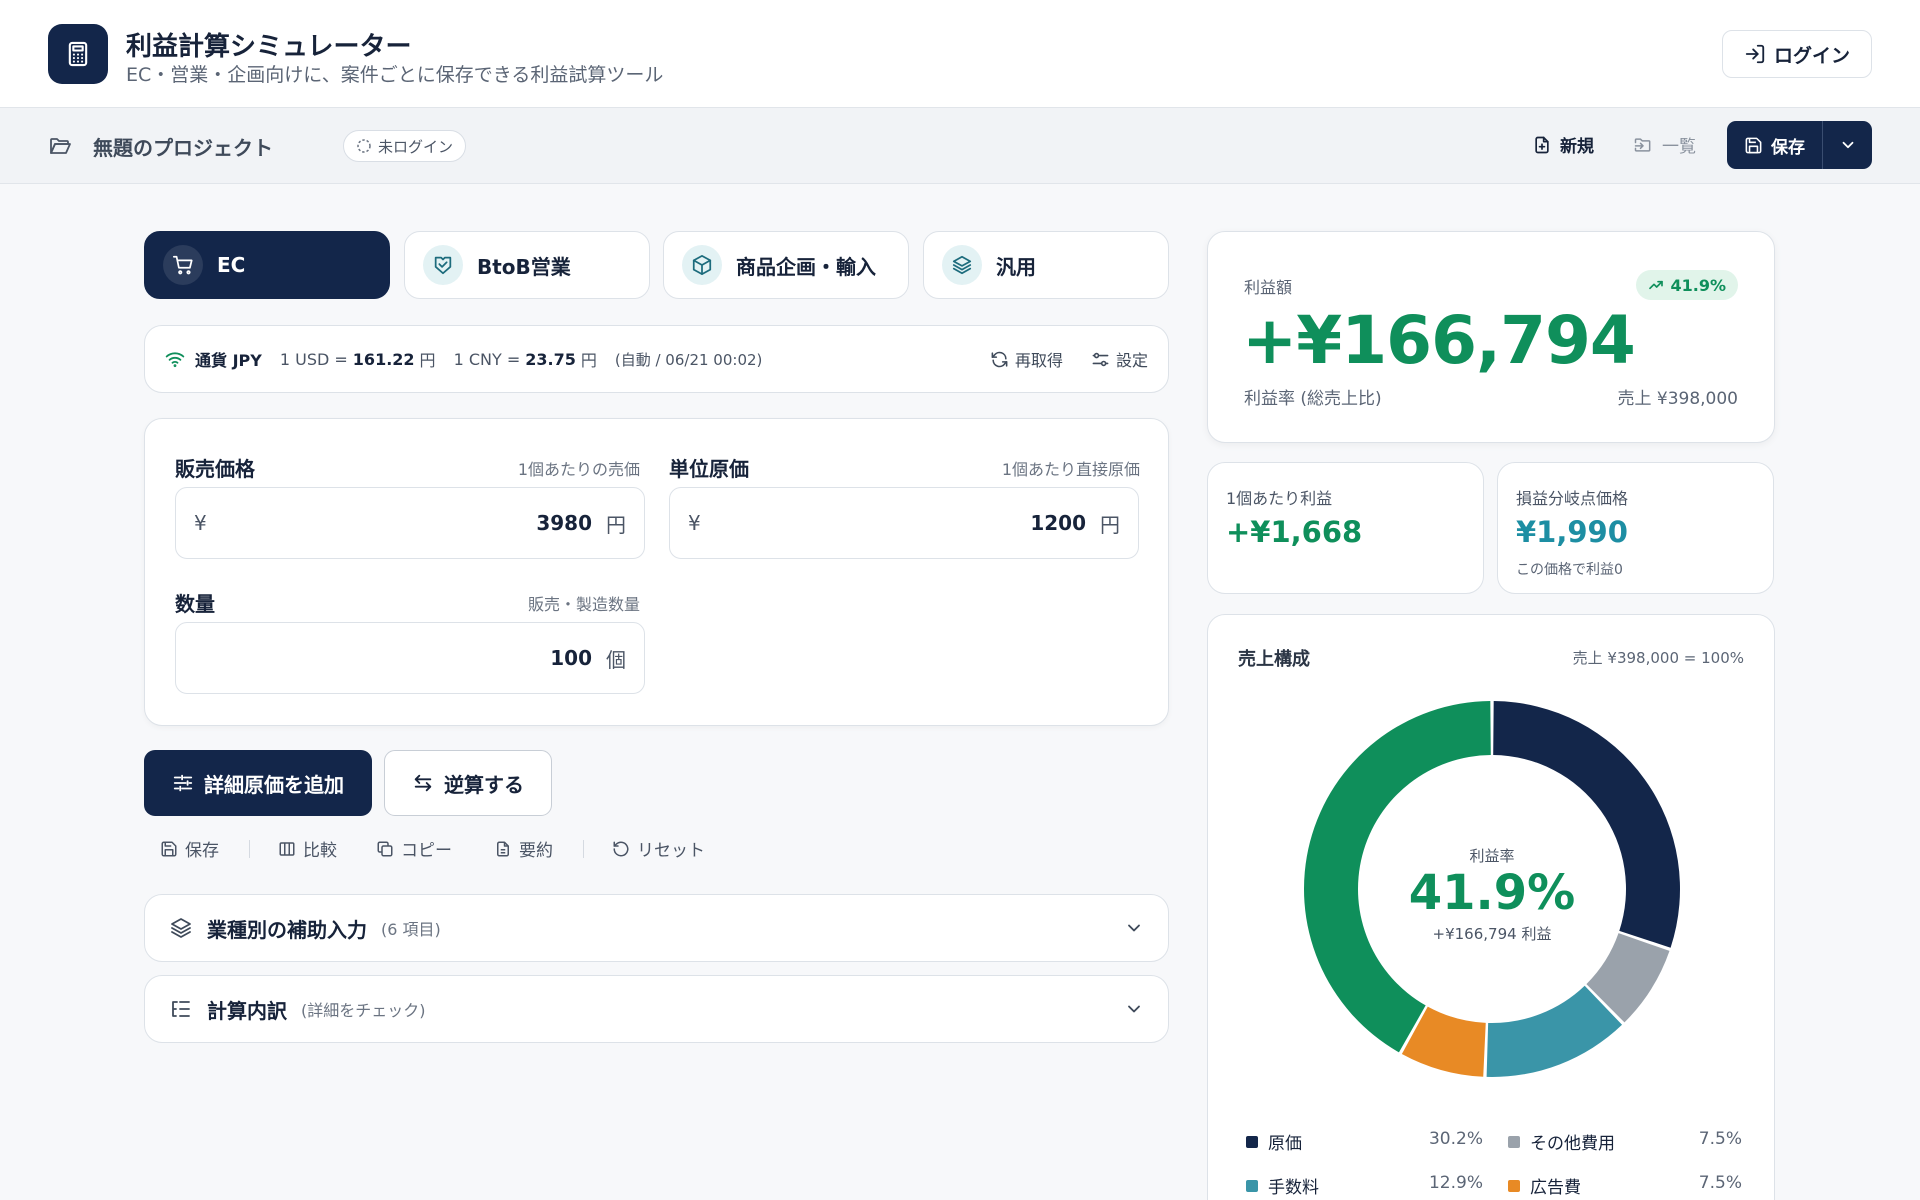 This screenshot has height=1200, width=1920. Describe the element at coordinates (183, 146) in the screenshot. I see `project-name: 無題のプロジェクト` at that location.